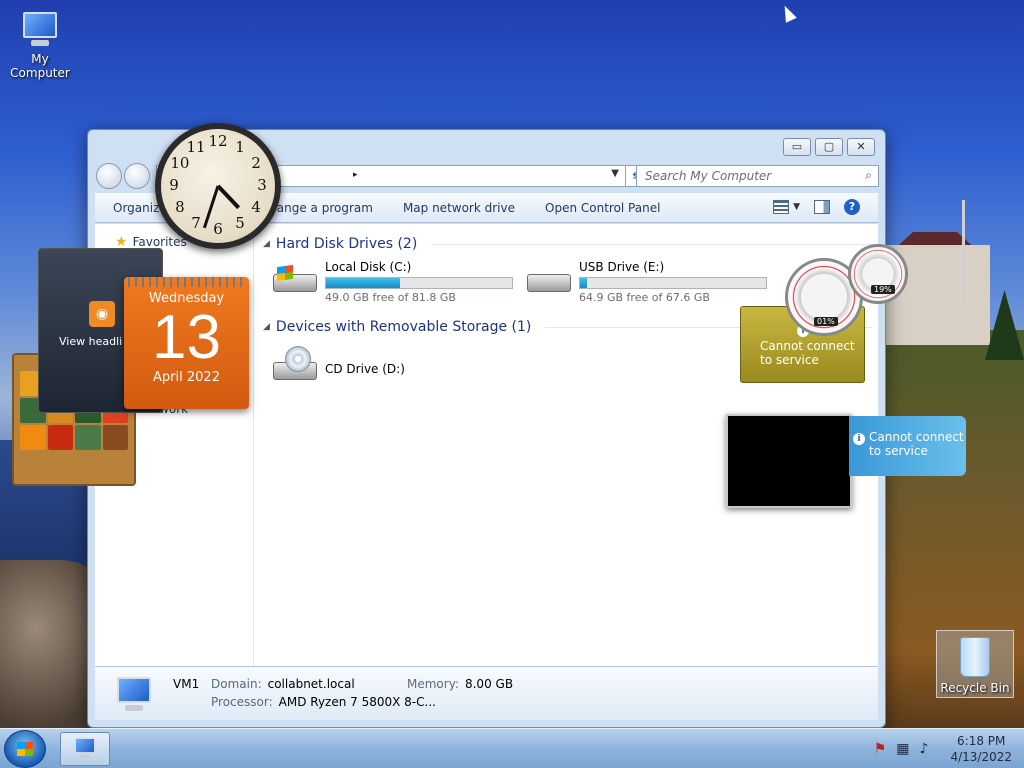 The width and height of the screenshot is (1024, 768). I want to click on preview-pane-icon, so click(822, 207).